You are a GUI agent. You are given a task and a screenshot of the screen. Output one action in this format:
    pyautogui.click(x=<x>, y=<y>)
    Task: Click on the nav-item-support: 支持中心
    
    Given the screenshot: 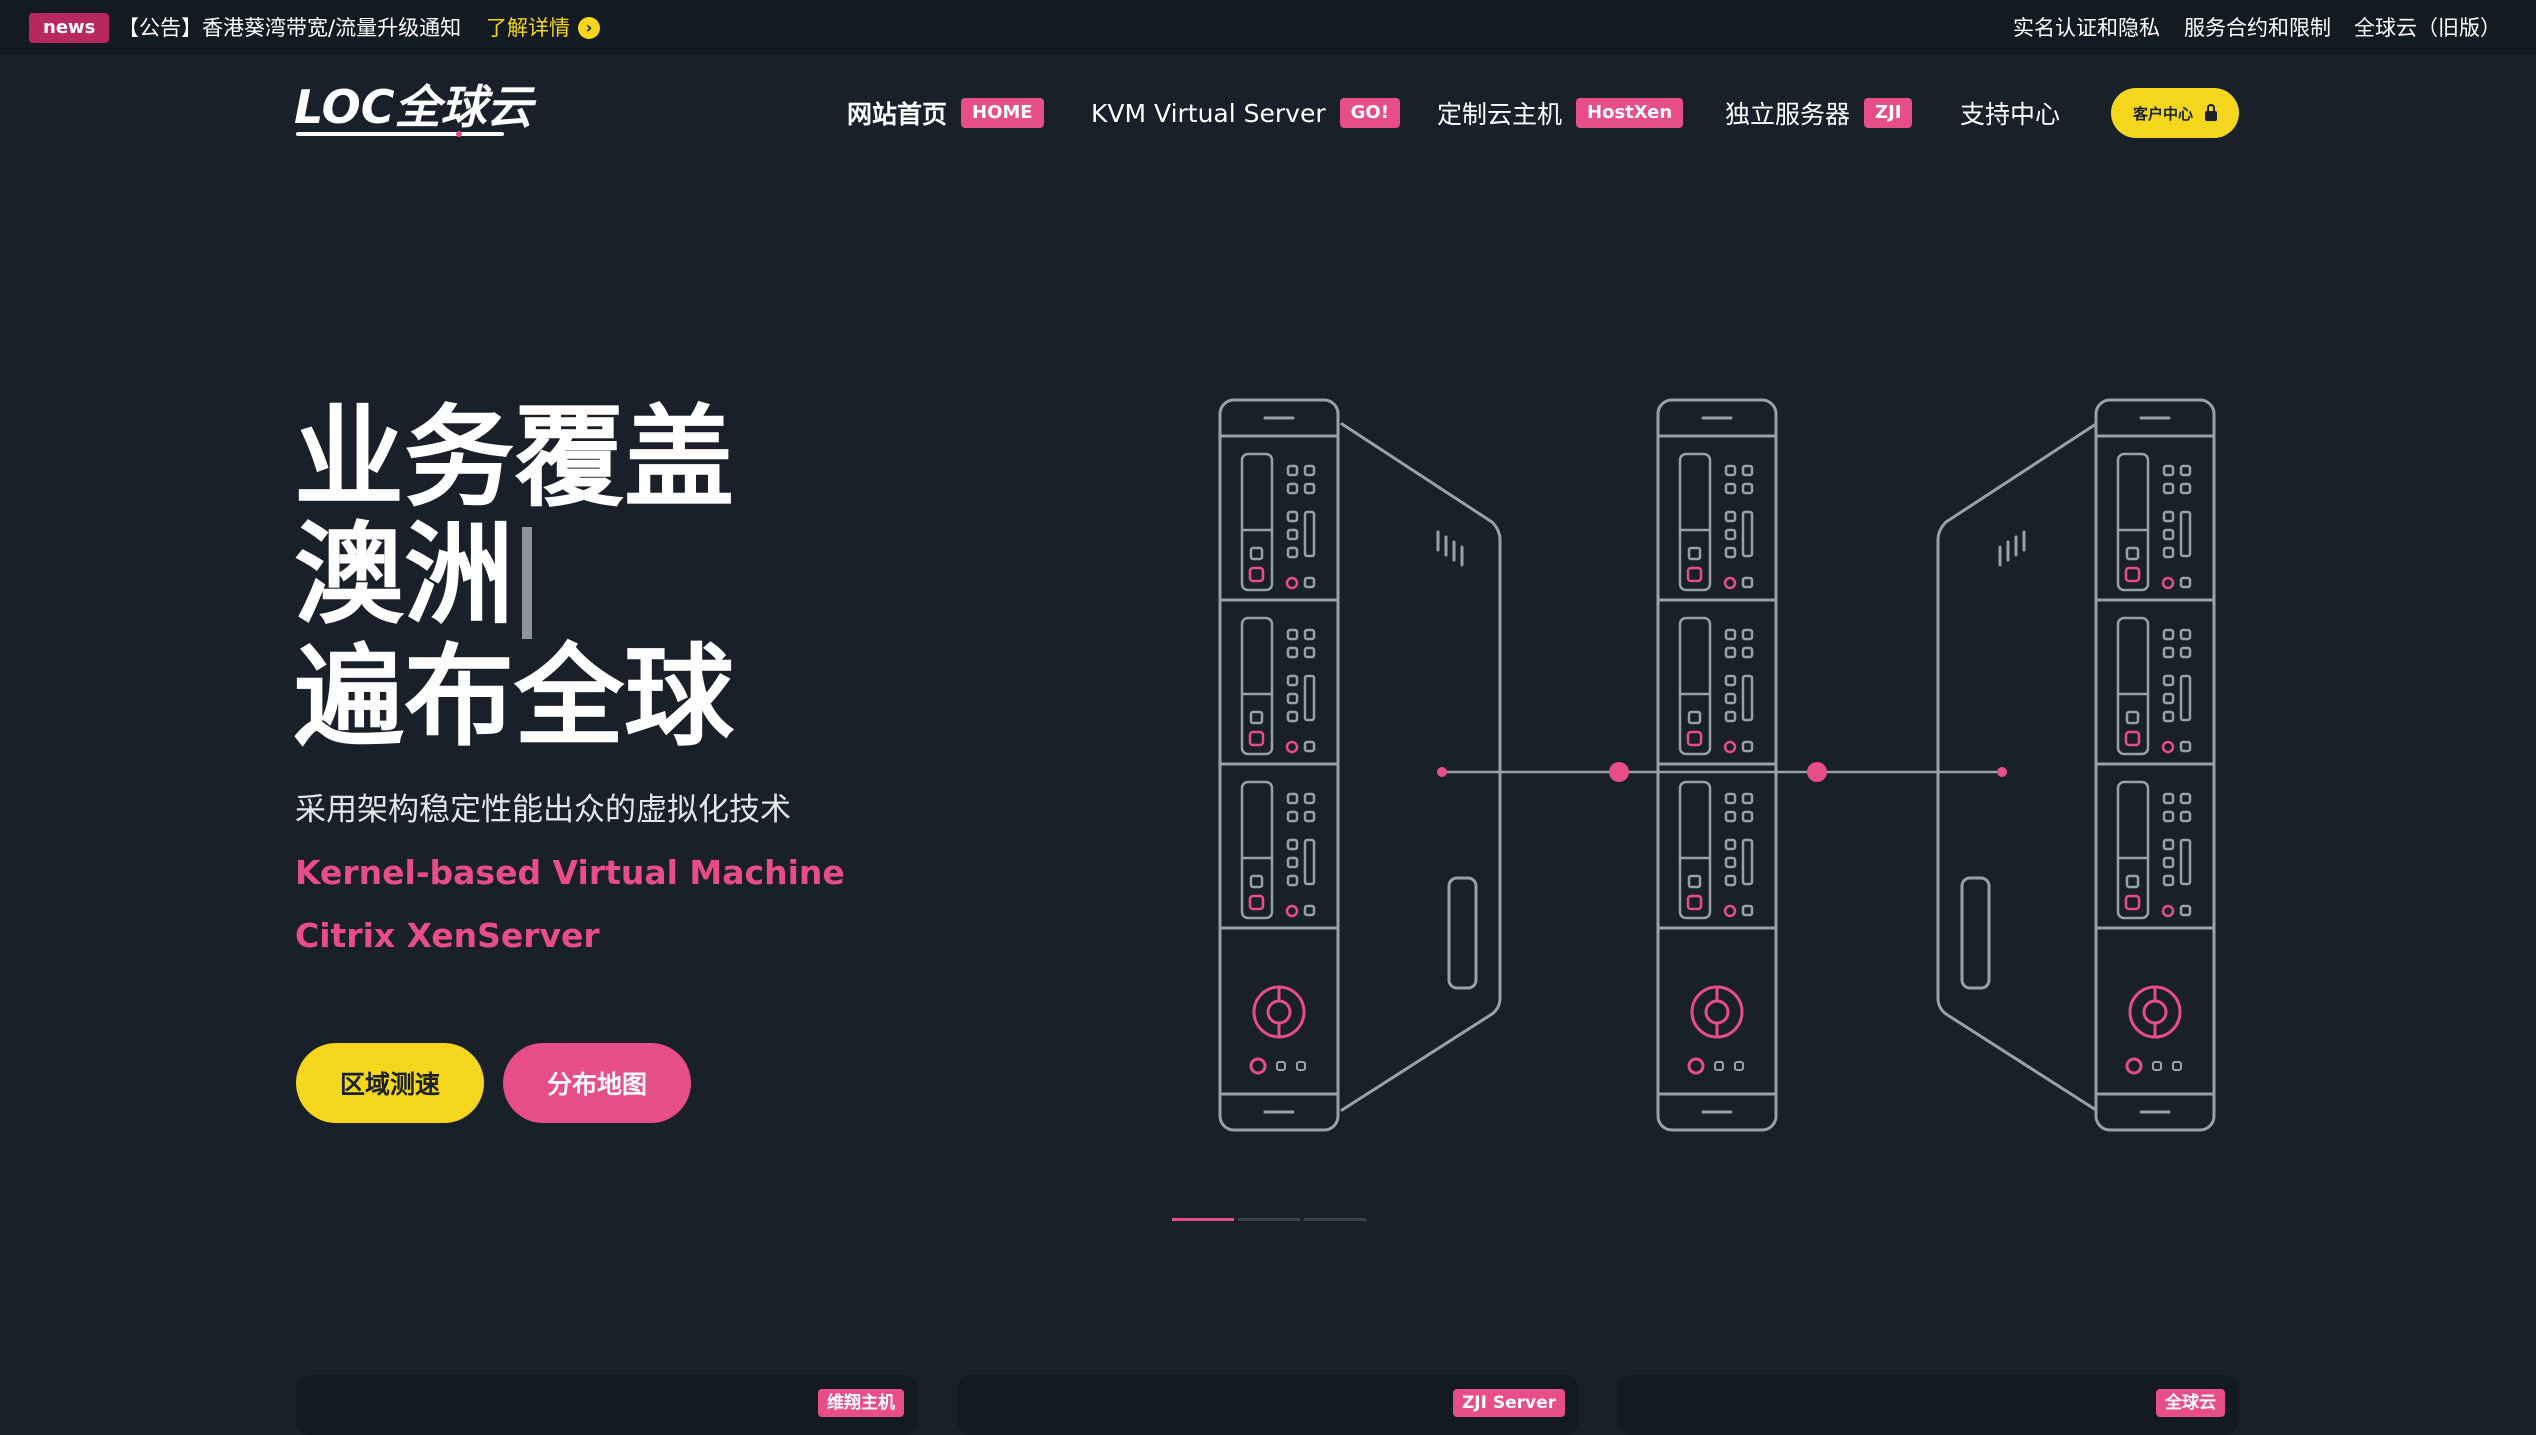 What is the action you would take?
    pyautogui.click(x=2010, y=113)
    